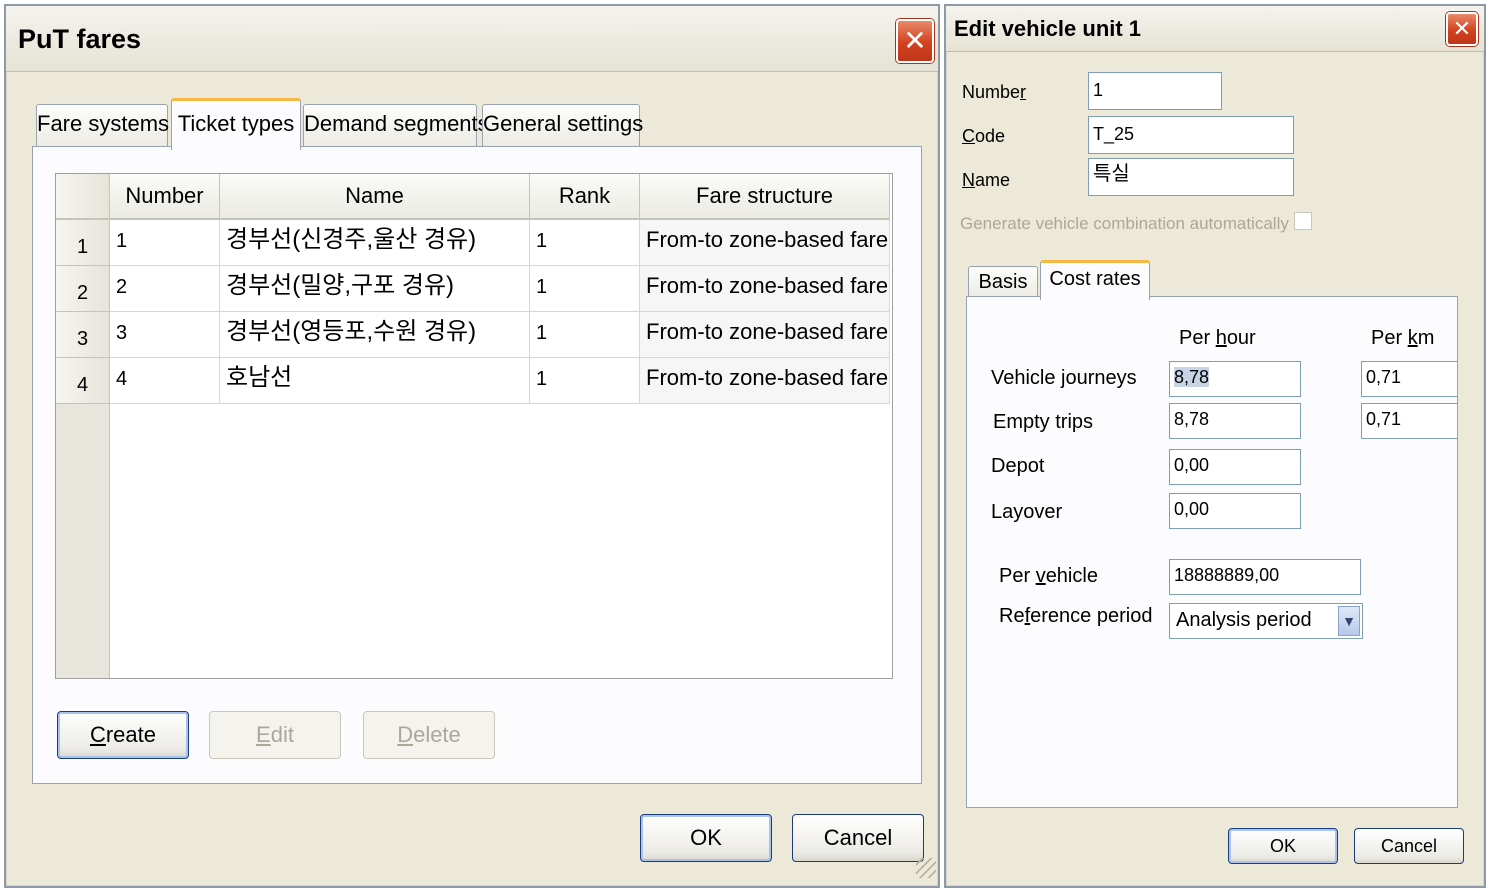 This screenshot has width=1493, height=896. I want to click on column-header-label: Name, so click(374, 195).